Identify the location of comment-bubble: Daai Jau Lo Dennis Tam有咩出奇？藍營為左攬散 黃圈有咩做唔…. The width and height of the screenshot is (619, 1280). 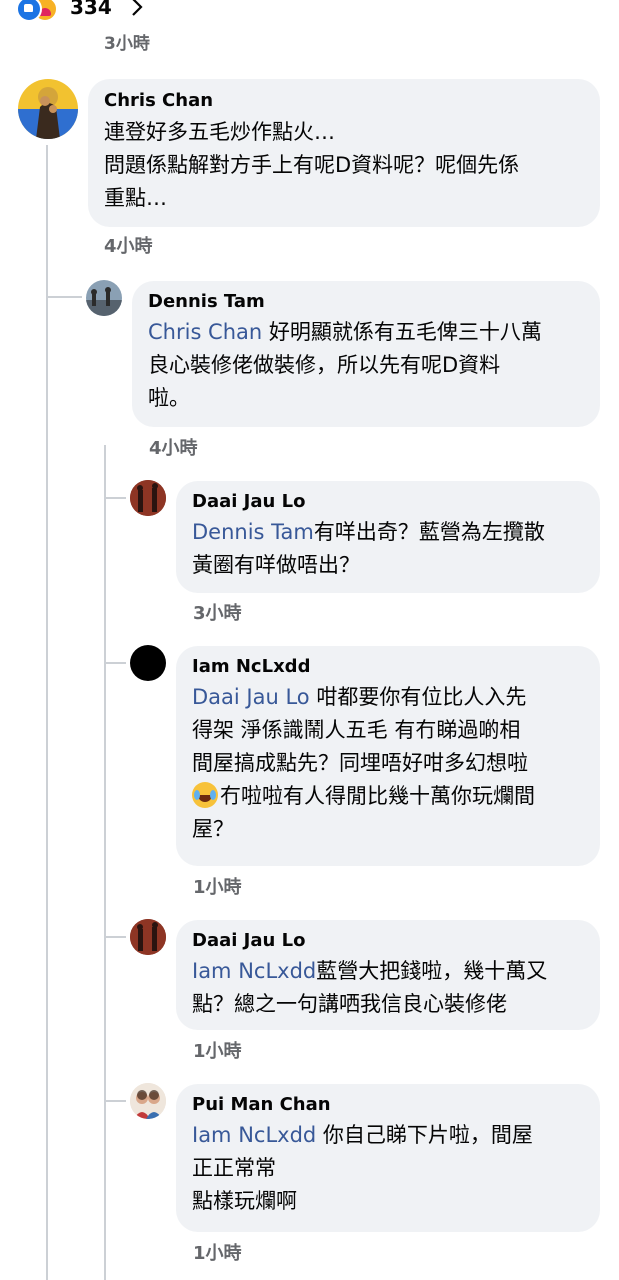
(388, 537).